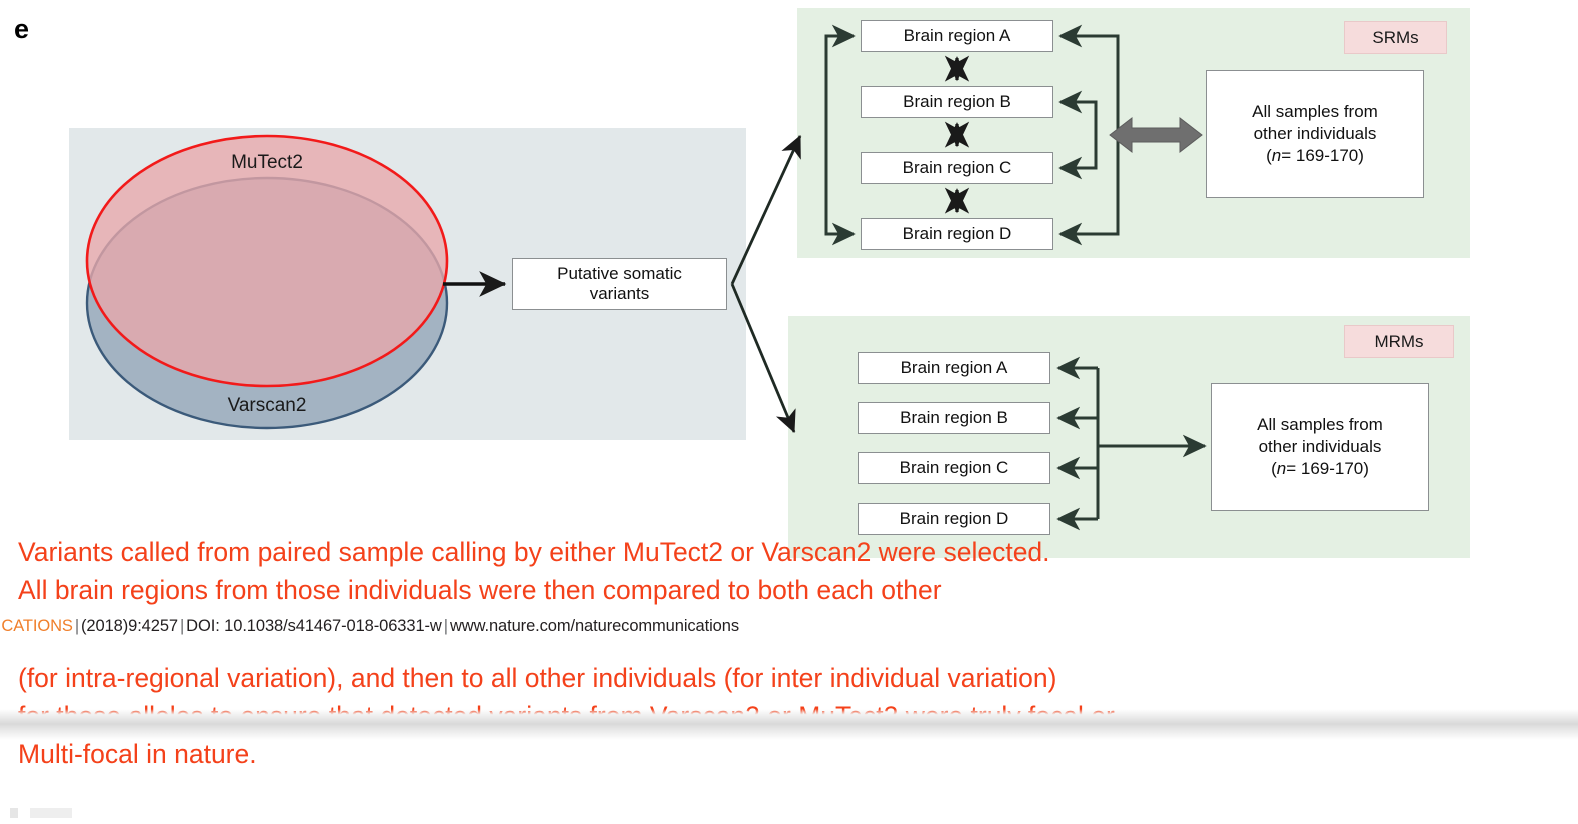 The image size is (1578, 824). Describe the element at coordinates (789, 724) in the screenshot. I see `horizontal-scrollbar` at that location.